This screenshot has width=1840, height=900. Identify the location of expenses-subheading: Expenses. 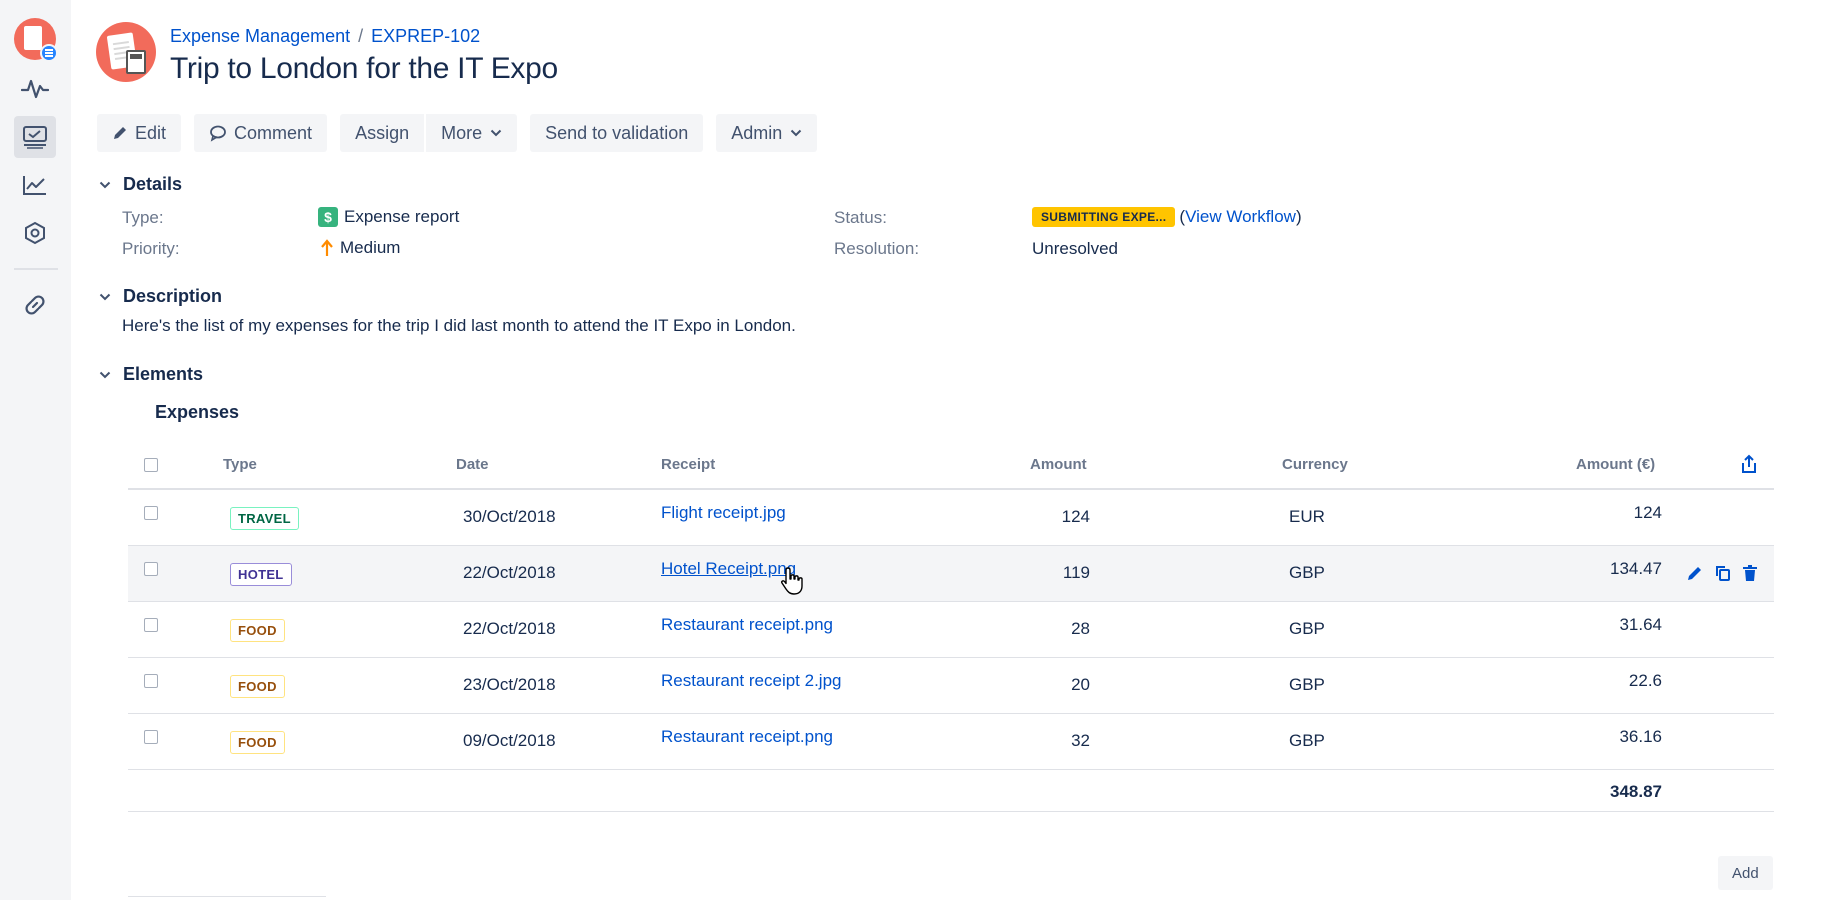
(197, 412).